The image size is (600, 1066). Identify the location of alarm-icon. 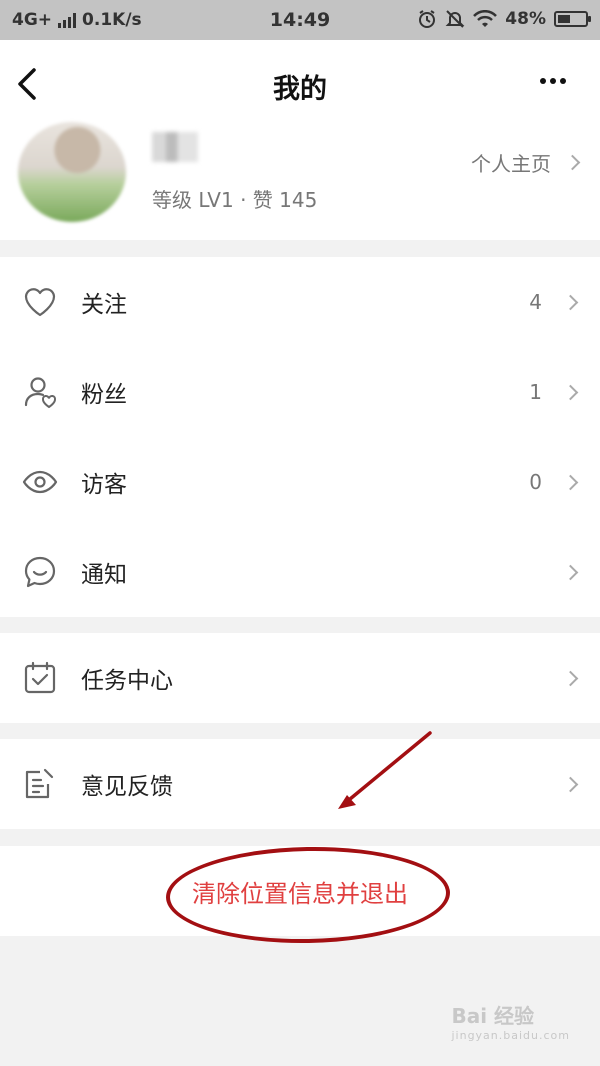
(427, 19).